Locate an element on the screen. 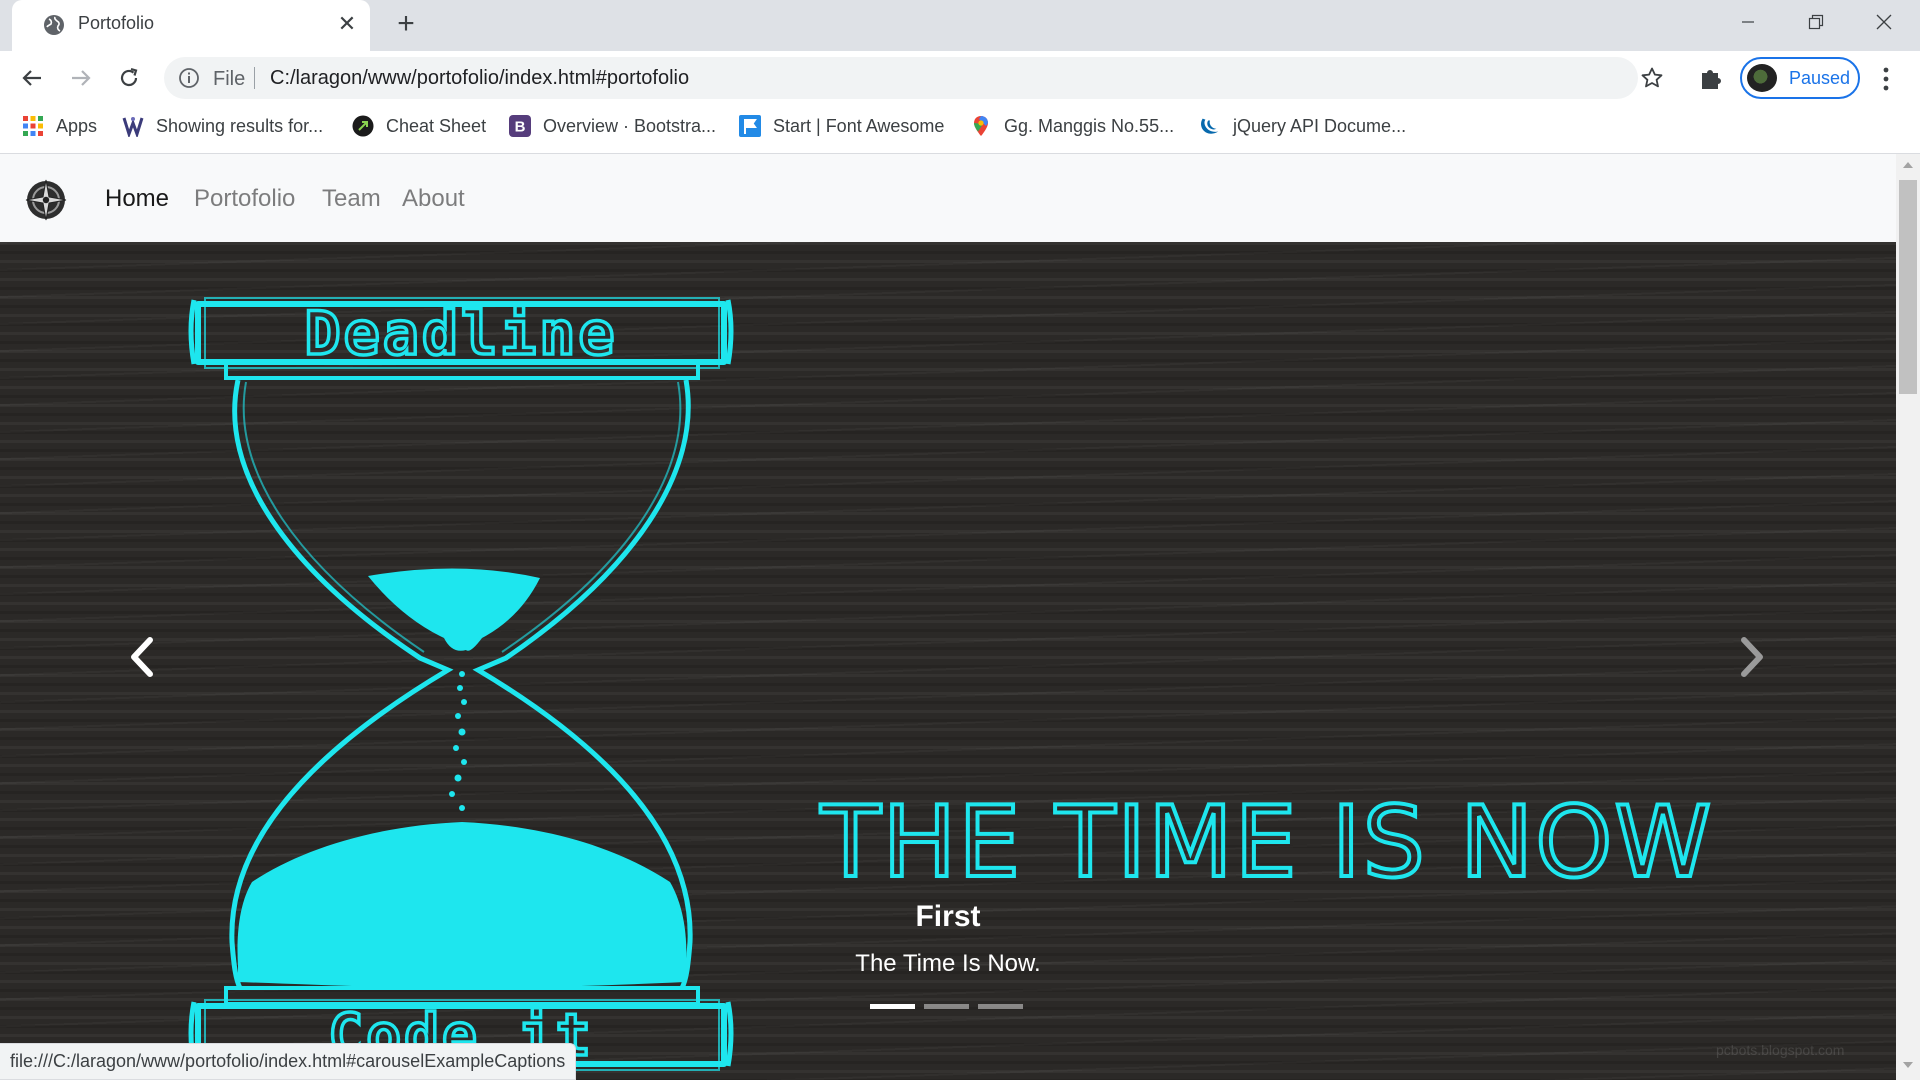  minimize-icon is located at coordinates (1748, 22).